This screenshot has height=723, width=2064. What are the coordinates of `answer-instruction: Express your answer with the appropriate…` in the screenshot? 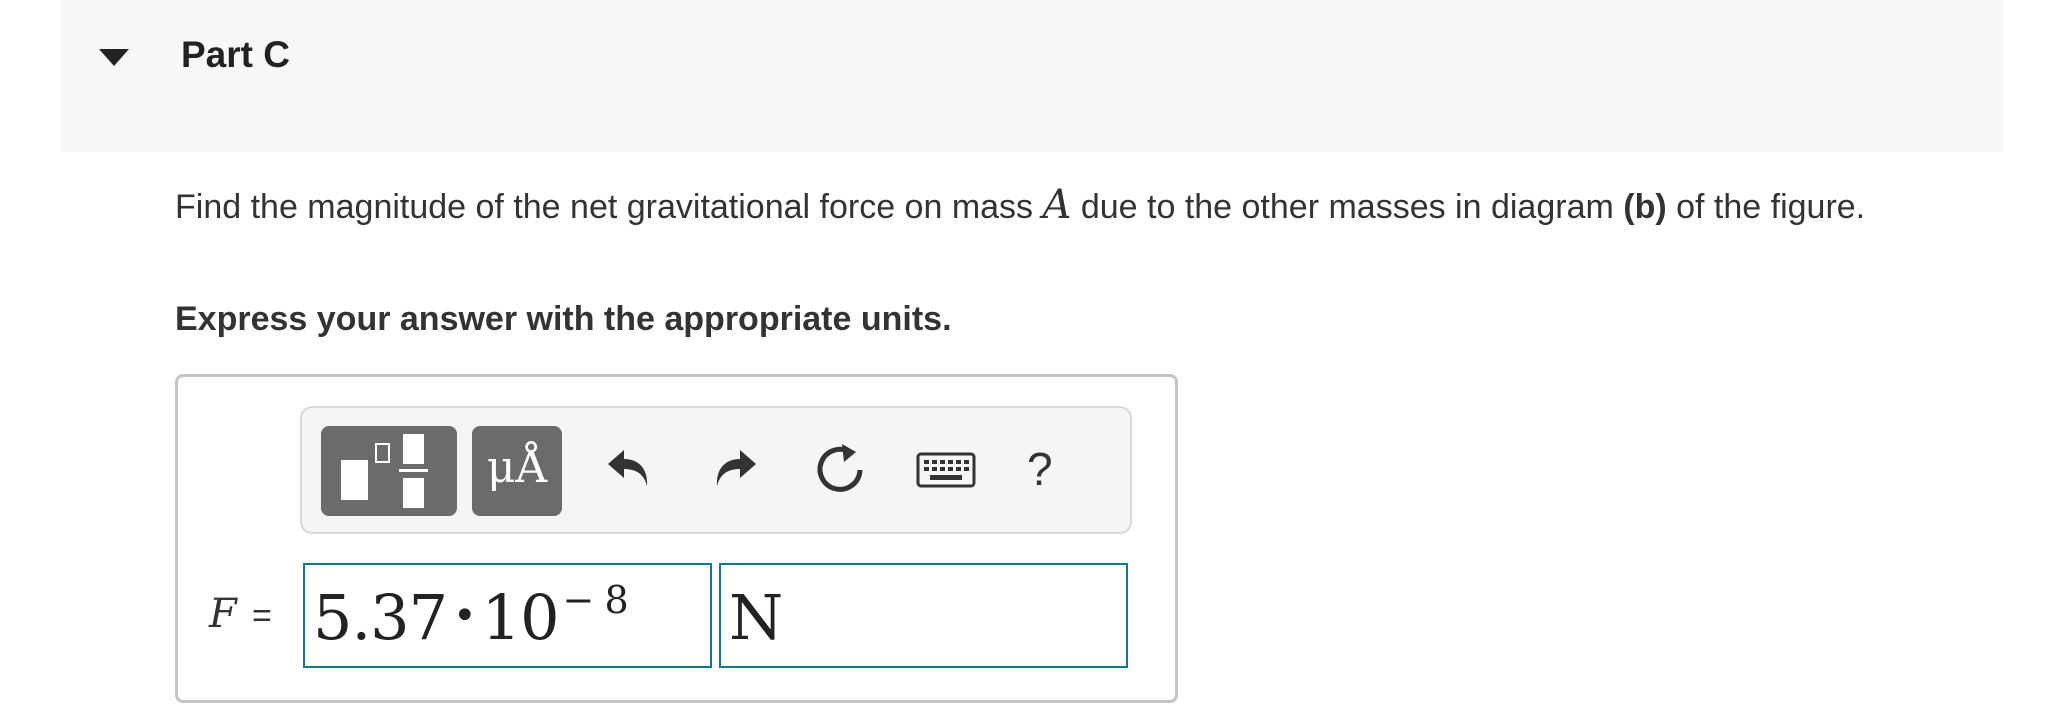 It's located at (563, 319).